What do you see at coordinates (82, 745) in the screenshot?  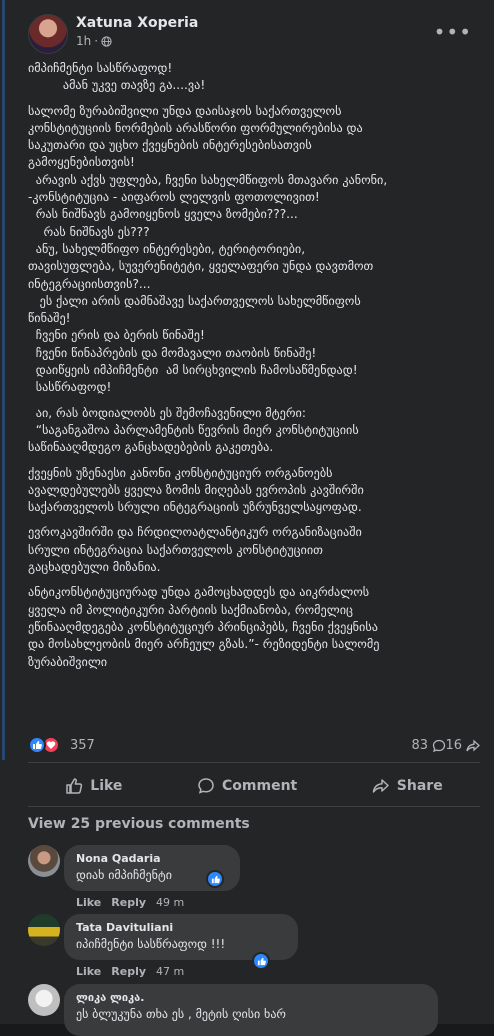 I see `reaction-count: 357` at bounding box center [82, 745].